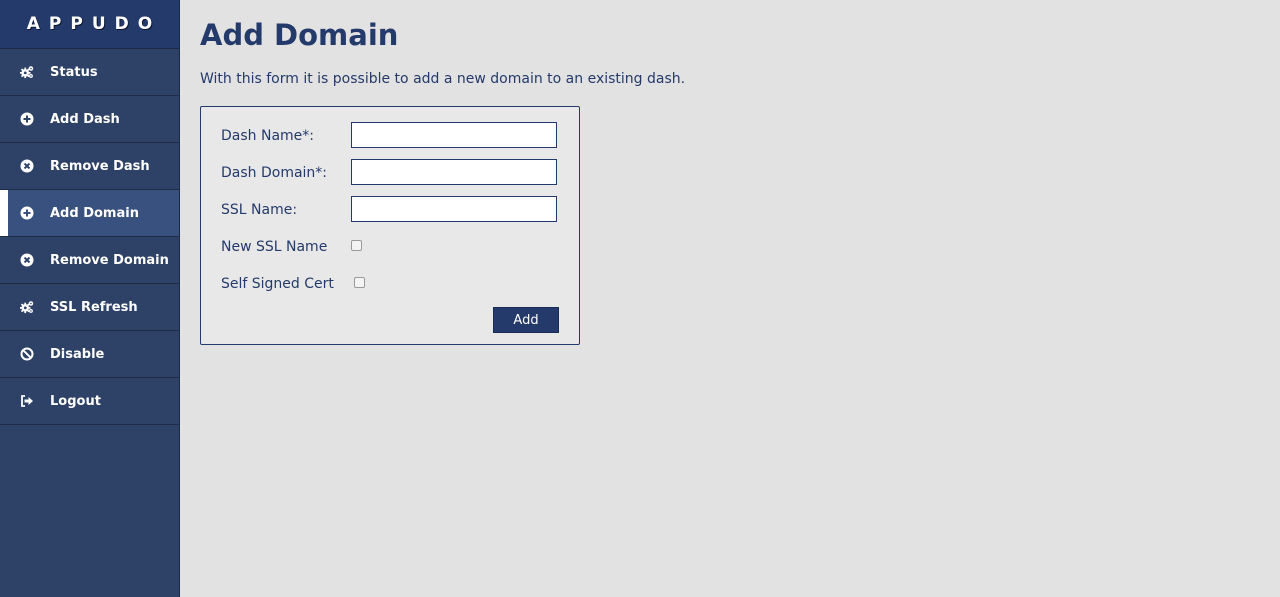  I want to click on sidebar-item-add-dash: Add Dash, so click(89, 119).